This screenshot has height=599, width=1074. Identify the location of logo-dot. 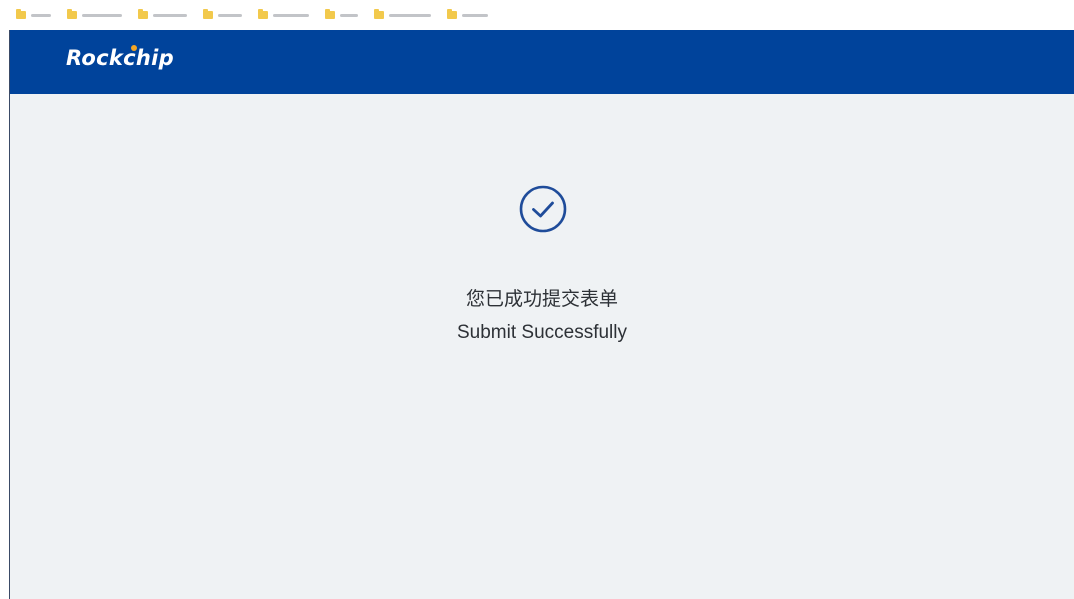
(134, 48).